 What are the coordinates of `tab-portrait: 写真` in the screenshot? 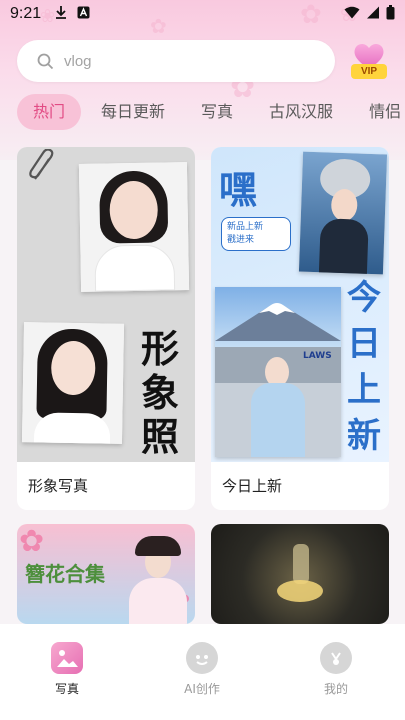 It's located at (217, 112).